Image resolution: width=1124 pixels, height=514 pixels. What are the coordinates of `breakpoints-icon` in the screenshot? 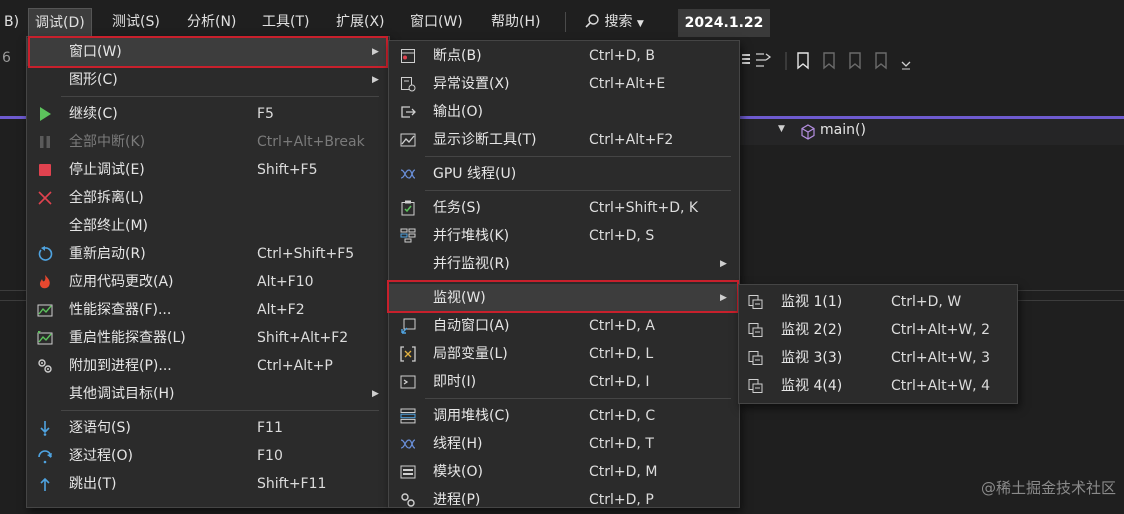 It's located at (408, 56).